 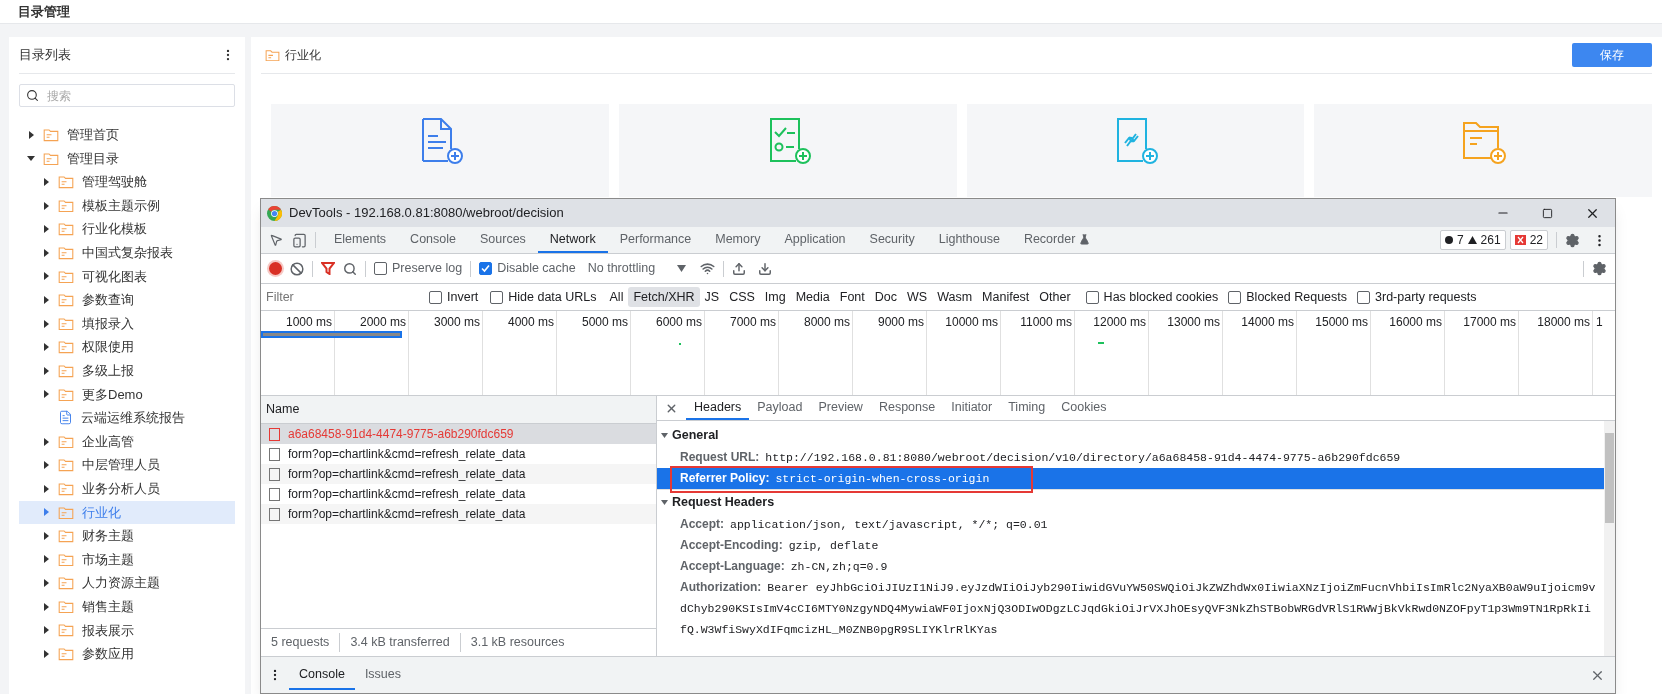 What do you see at coordinates (1130, 457) in the screenshot?
I see `header-row: Request URL: http://192.168.0.81:8080/webroot/decision/v10/directory/a6a68458-91d4-4474-9775-a6b290fdc659` at bounding box center [1130, 457].